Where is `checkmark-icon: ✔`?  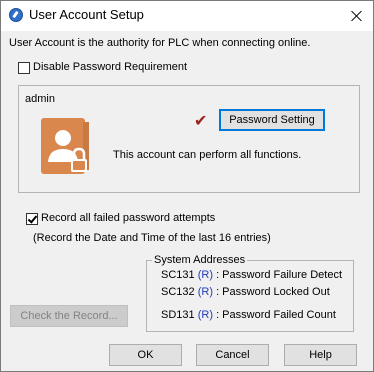
checkmark-icon: ✔ is located at coordinates (201, 121).